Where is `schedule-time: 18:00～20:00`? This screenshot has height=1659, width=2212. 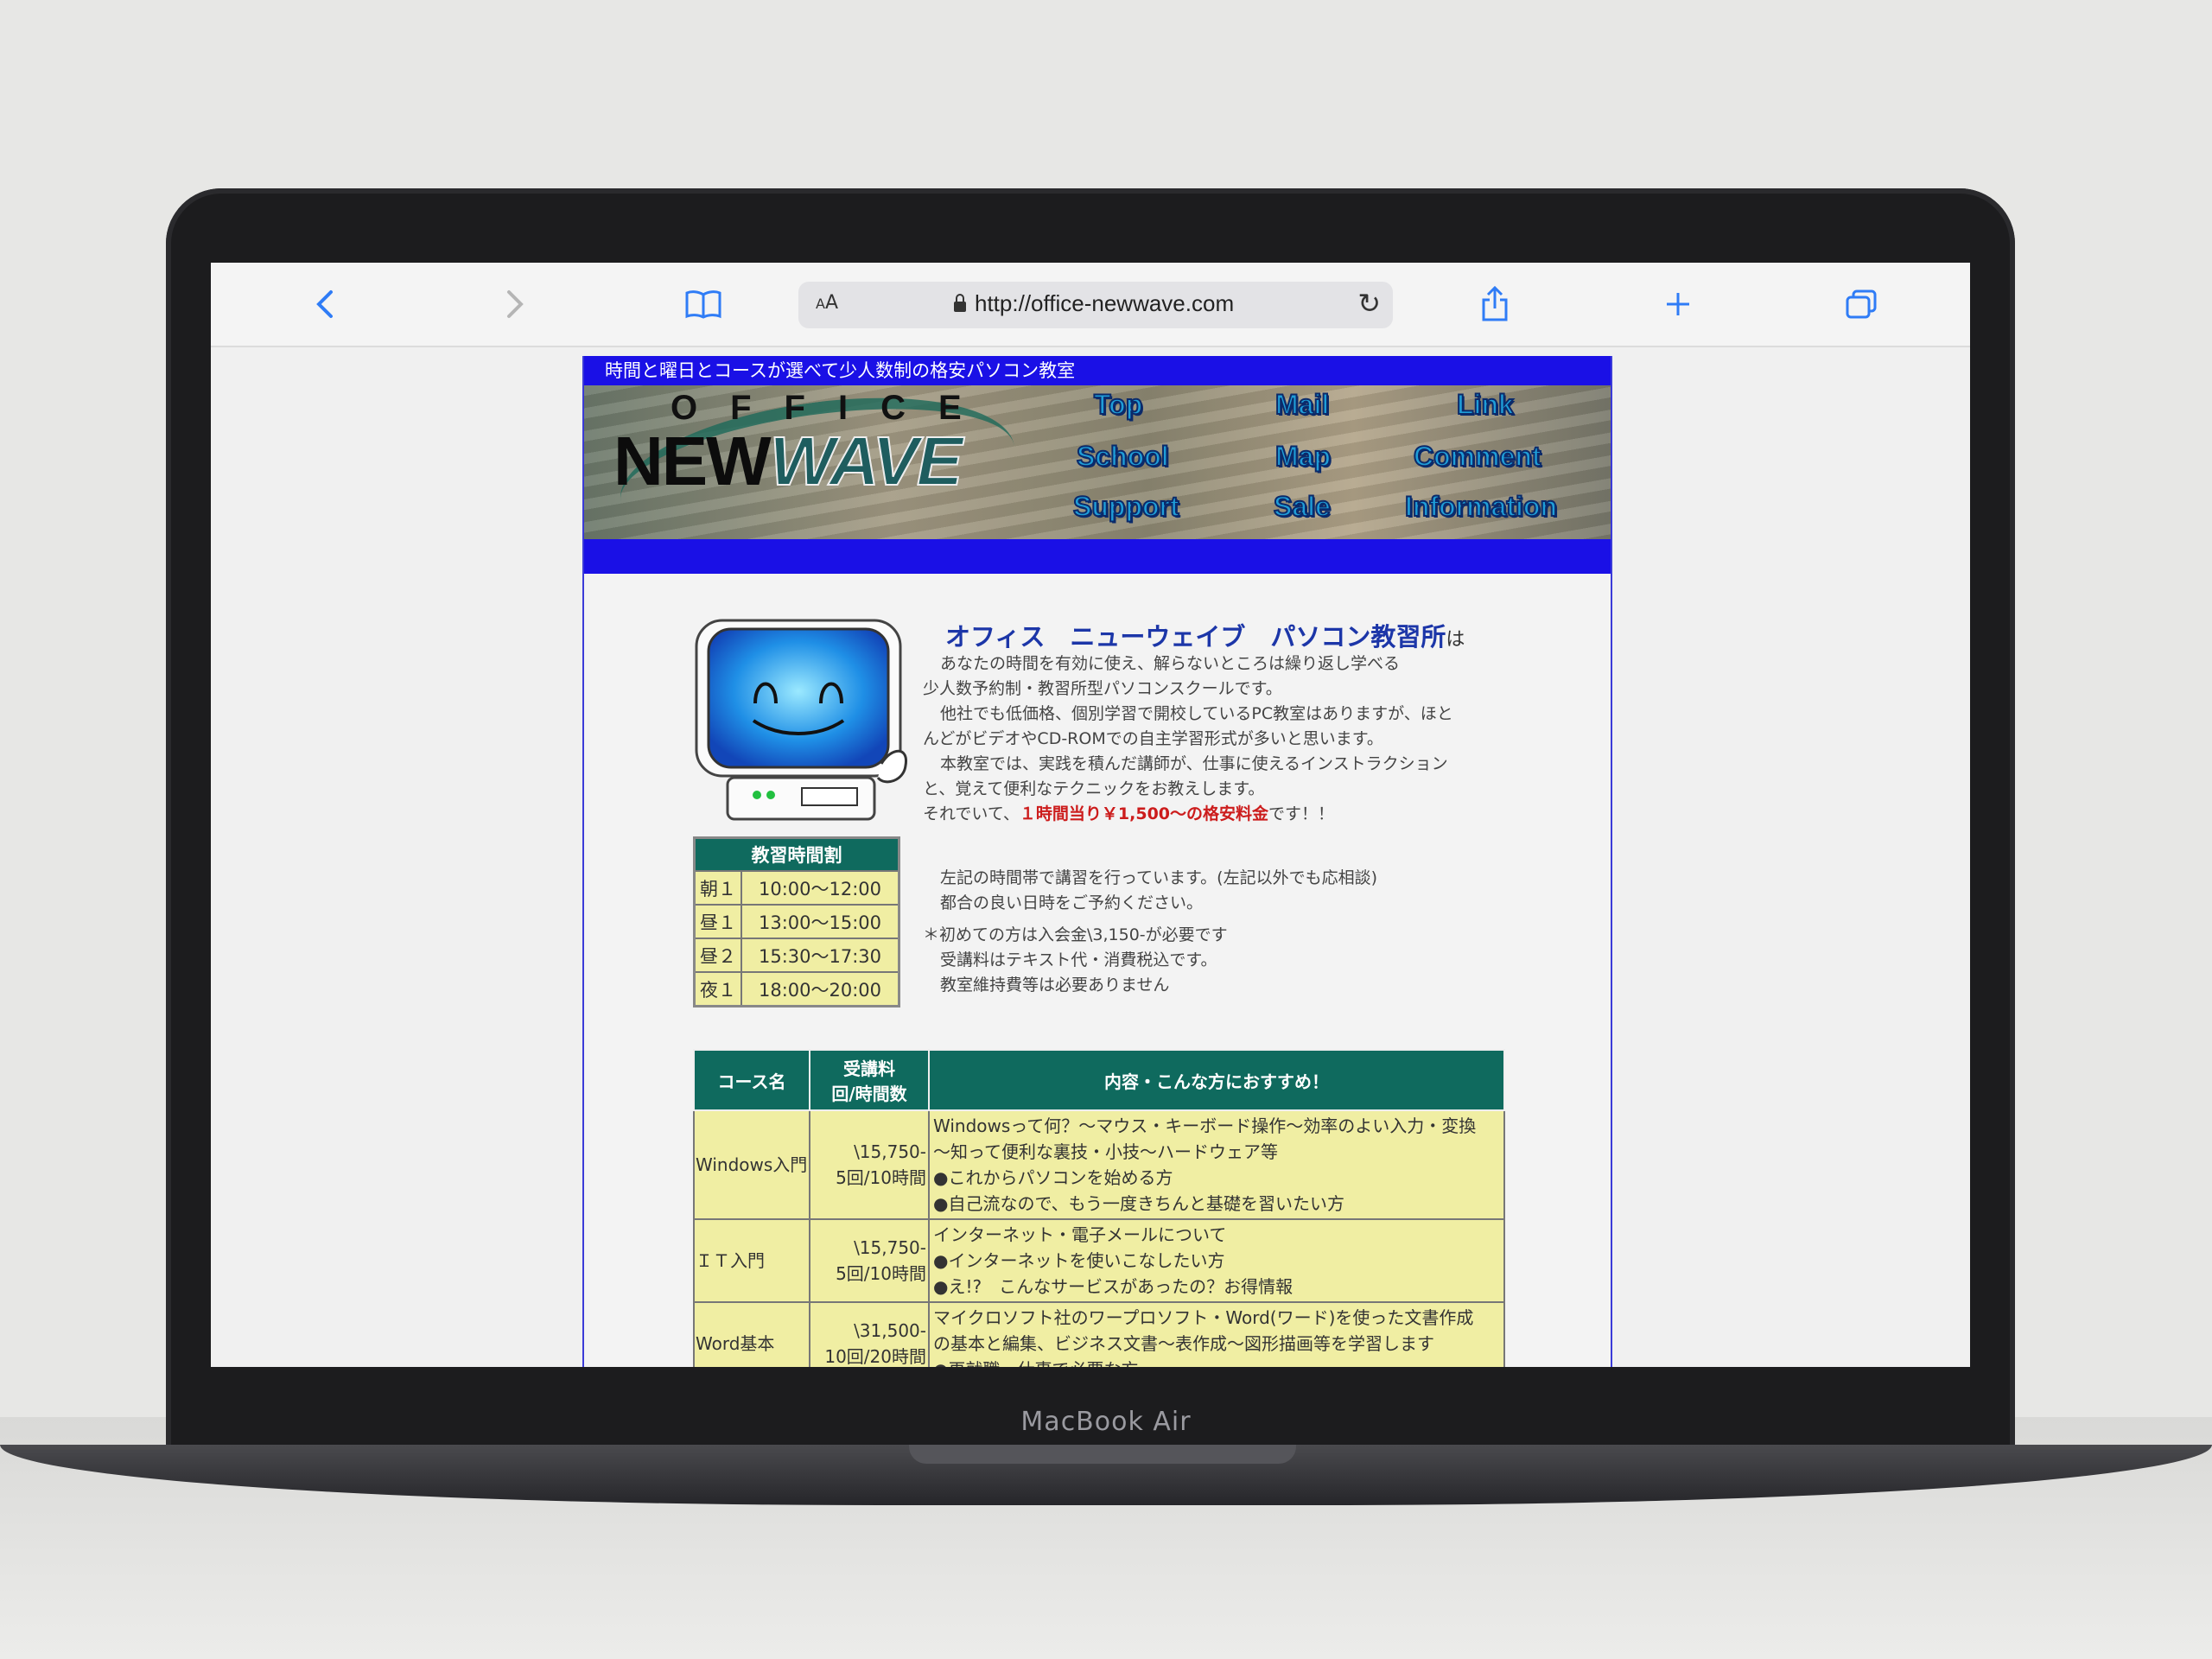
schedule-time: 18:00～20:00 is located at coordinates (820, 989).